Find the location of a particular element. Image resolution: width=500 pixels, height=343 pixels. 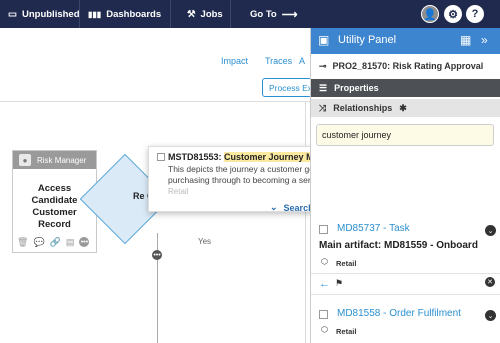

list-icon: ☰ is located at coordinates (323, 87).